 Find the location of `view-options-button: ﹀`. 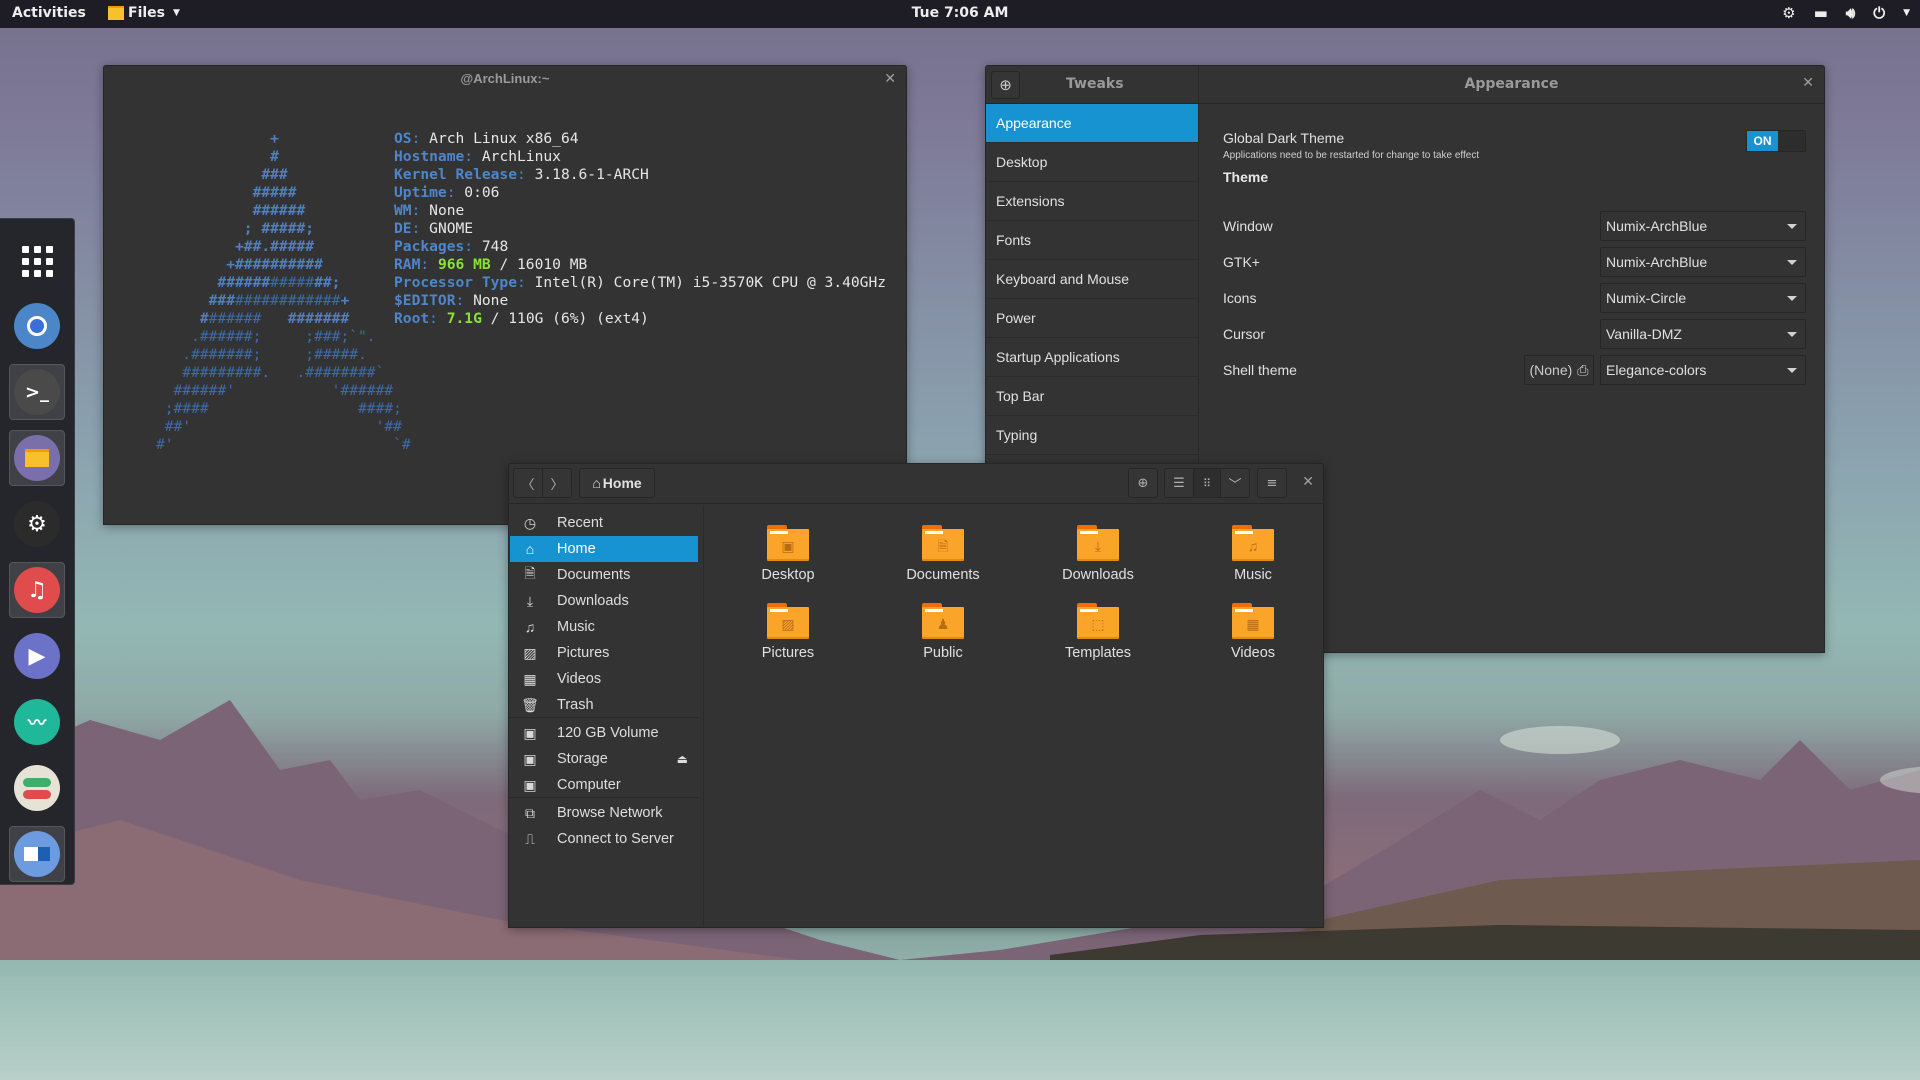

view-options-button: ﹀ is located at coordinates (1235, 483).